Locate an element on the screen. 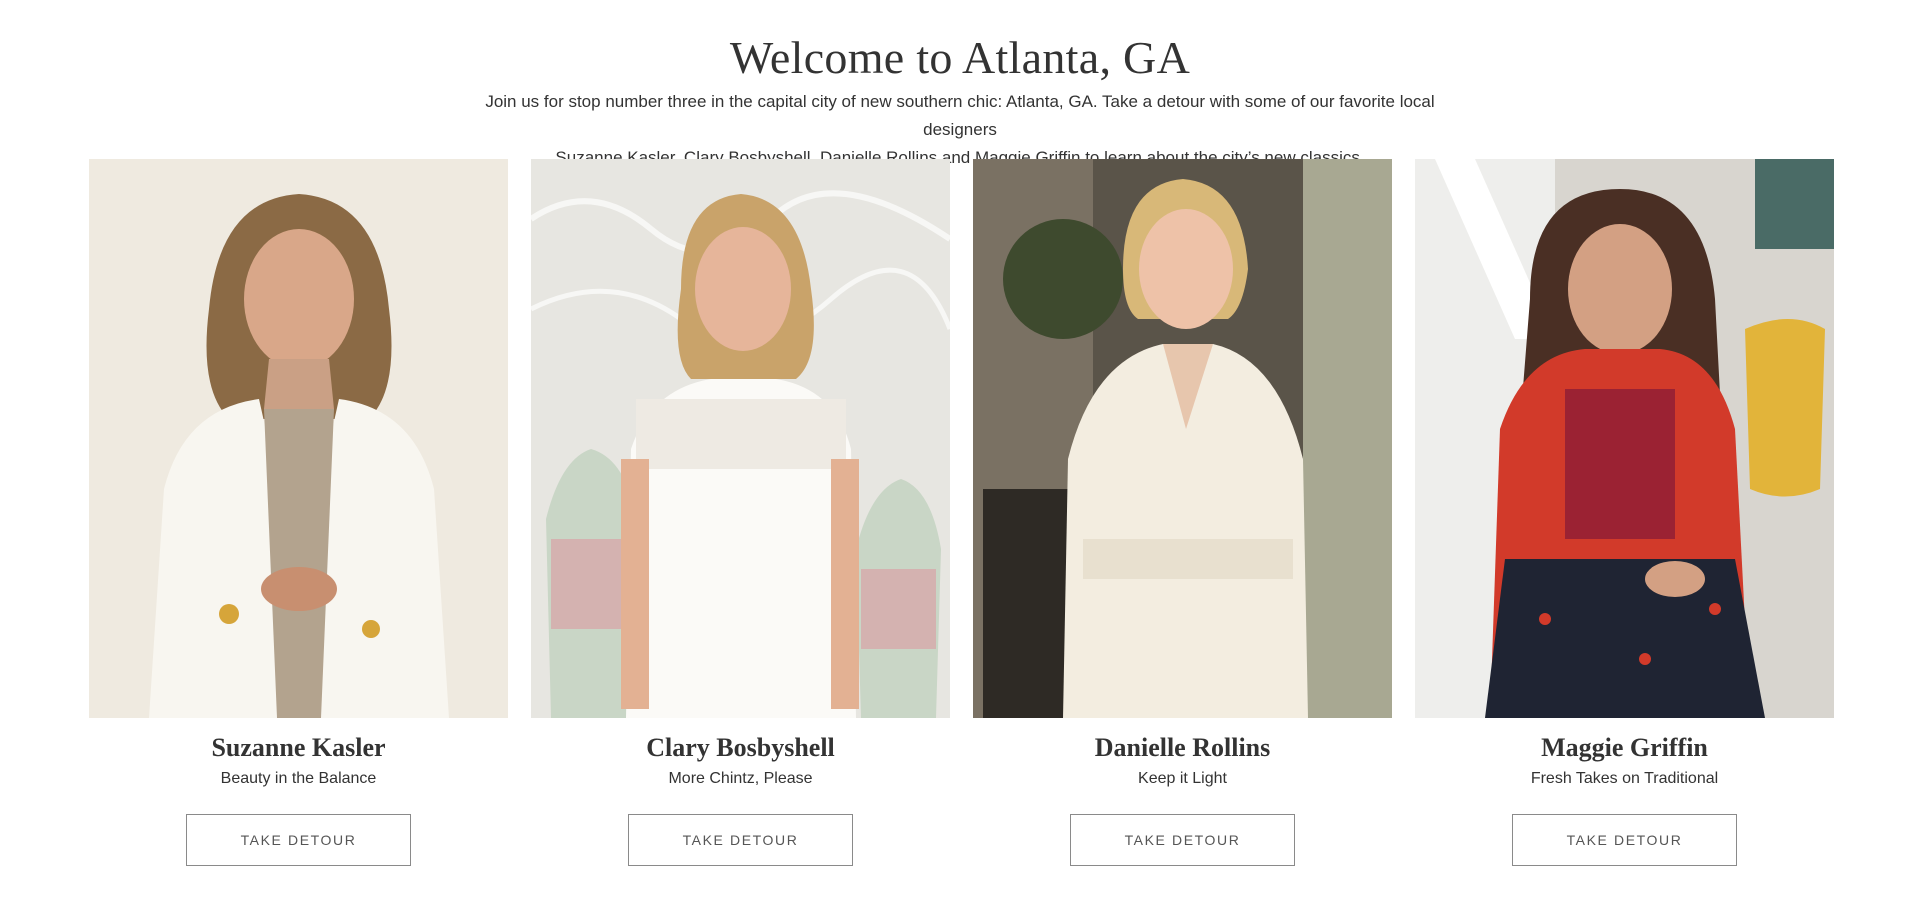 The height and width of the screenshot is (923, 1920). designer-name: Clary Bosbyshell is located at coordinates (740, 747).